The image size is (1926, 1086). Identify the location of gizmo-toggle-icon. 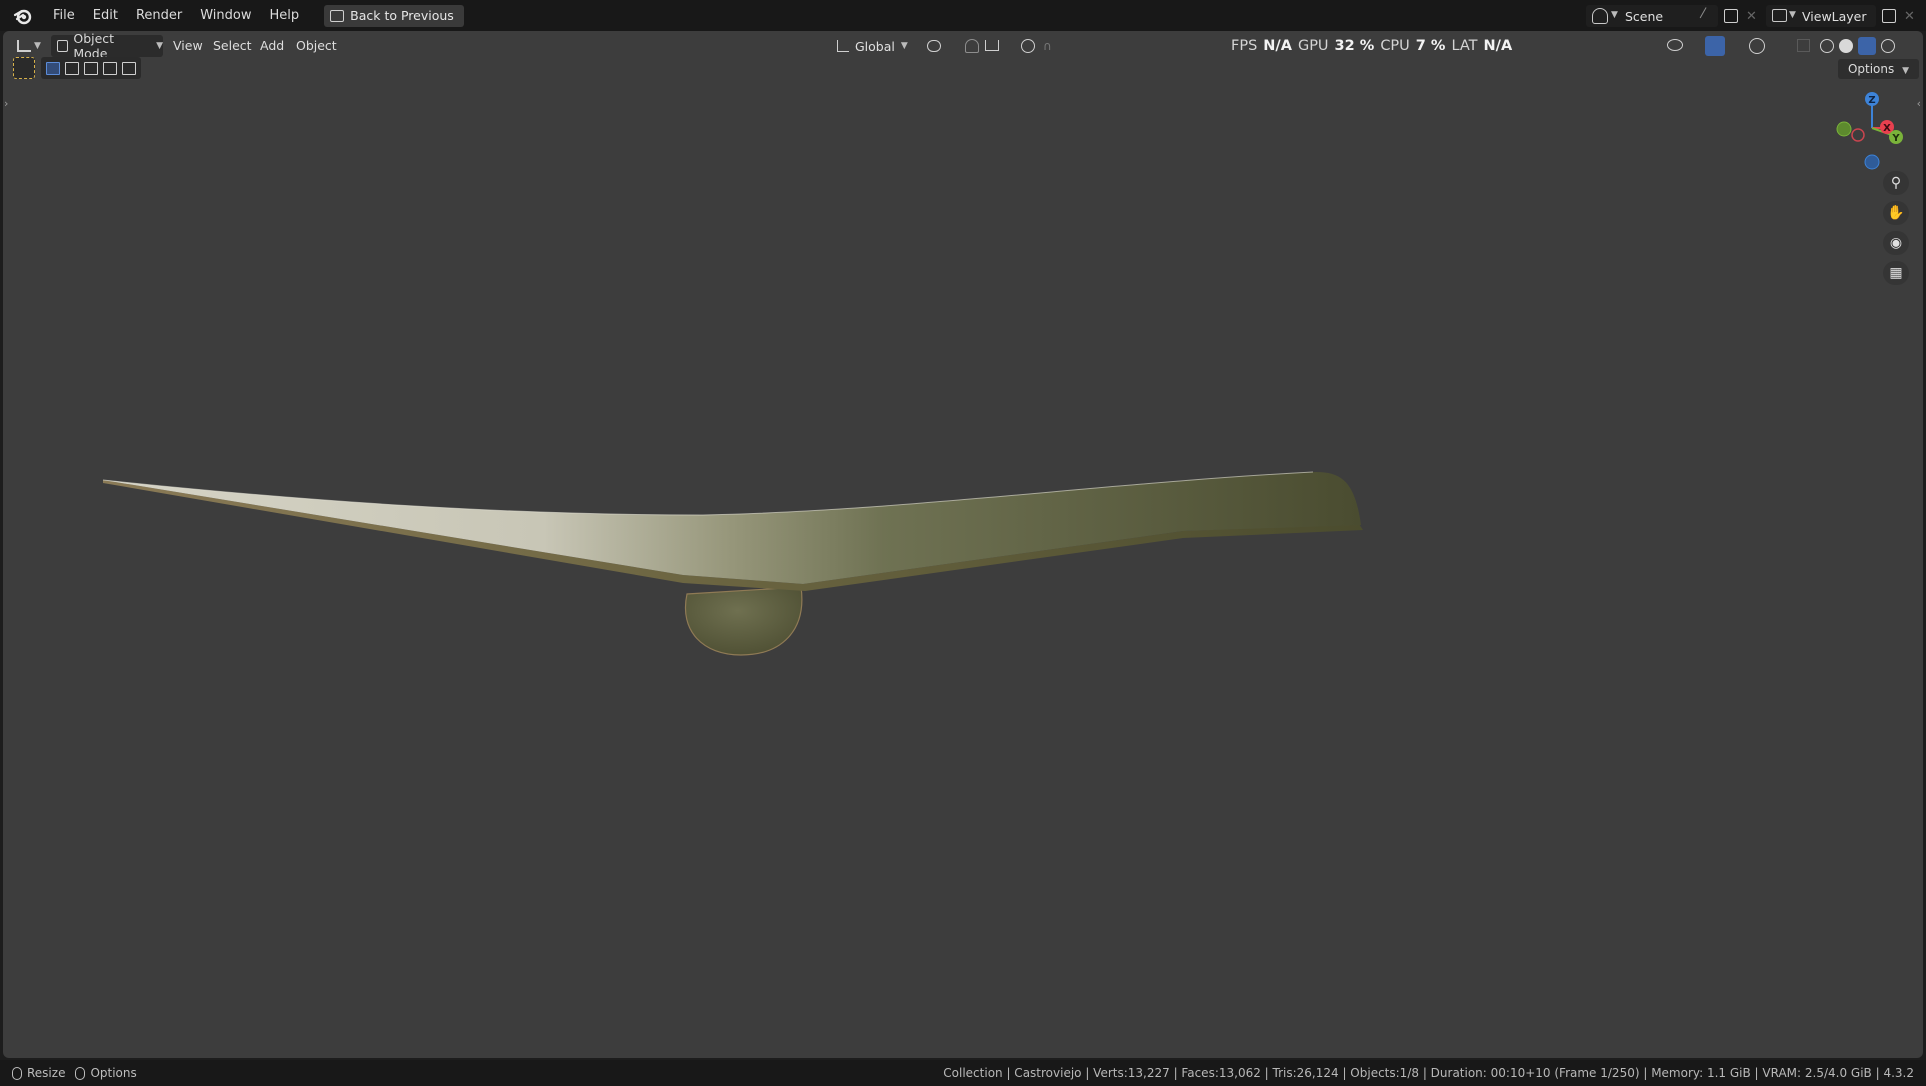
(1715, 46).